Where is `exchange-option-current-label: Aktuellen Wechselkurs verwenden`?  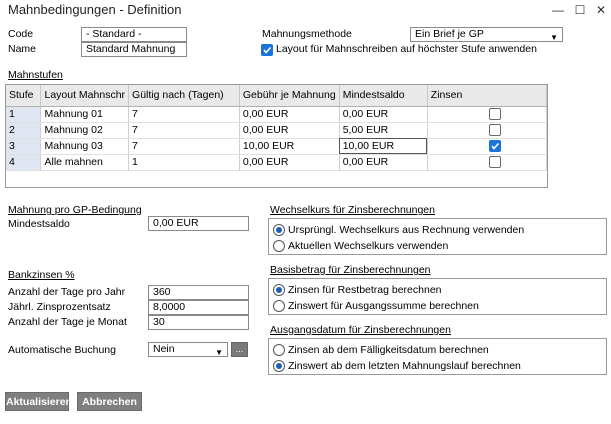
exchange-option-current-label: Aktuellen Wechselkurs verwenden is located at coordinates (368, 246).